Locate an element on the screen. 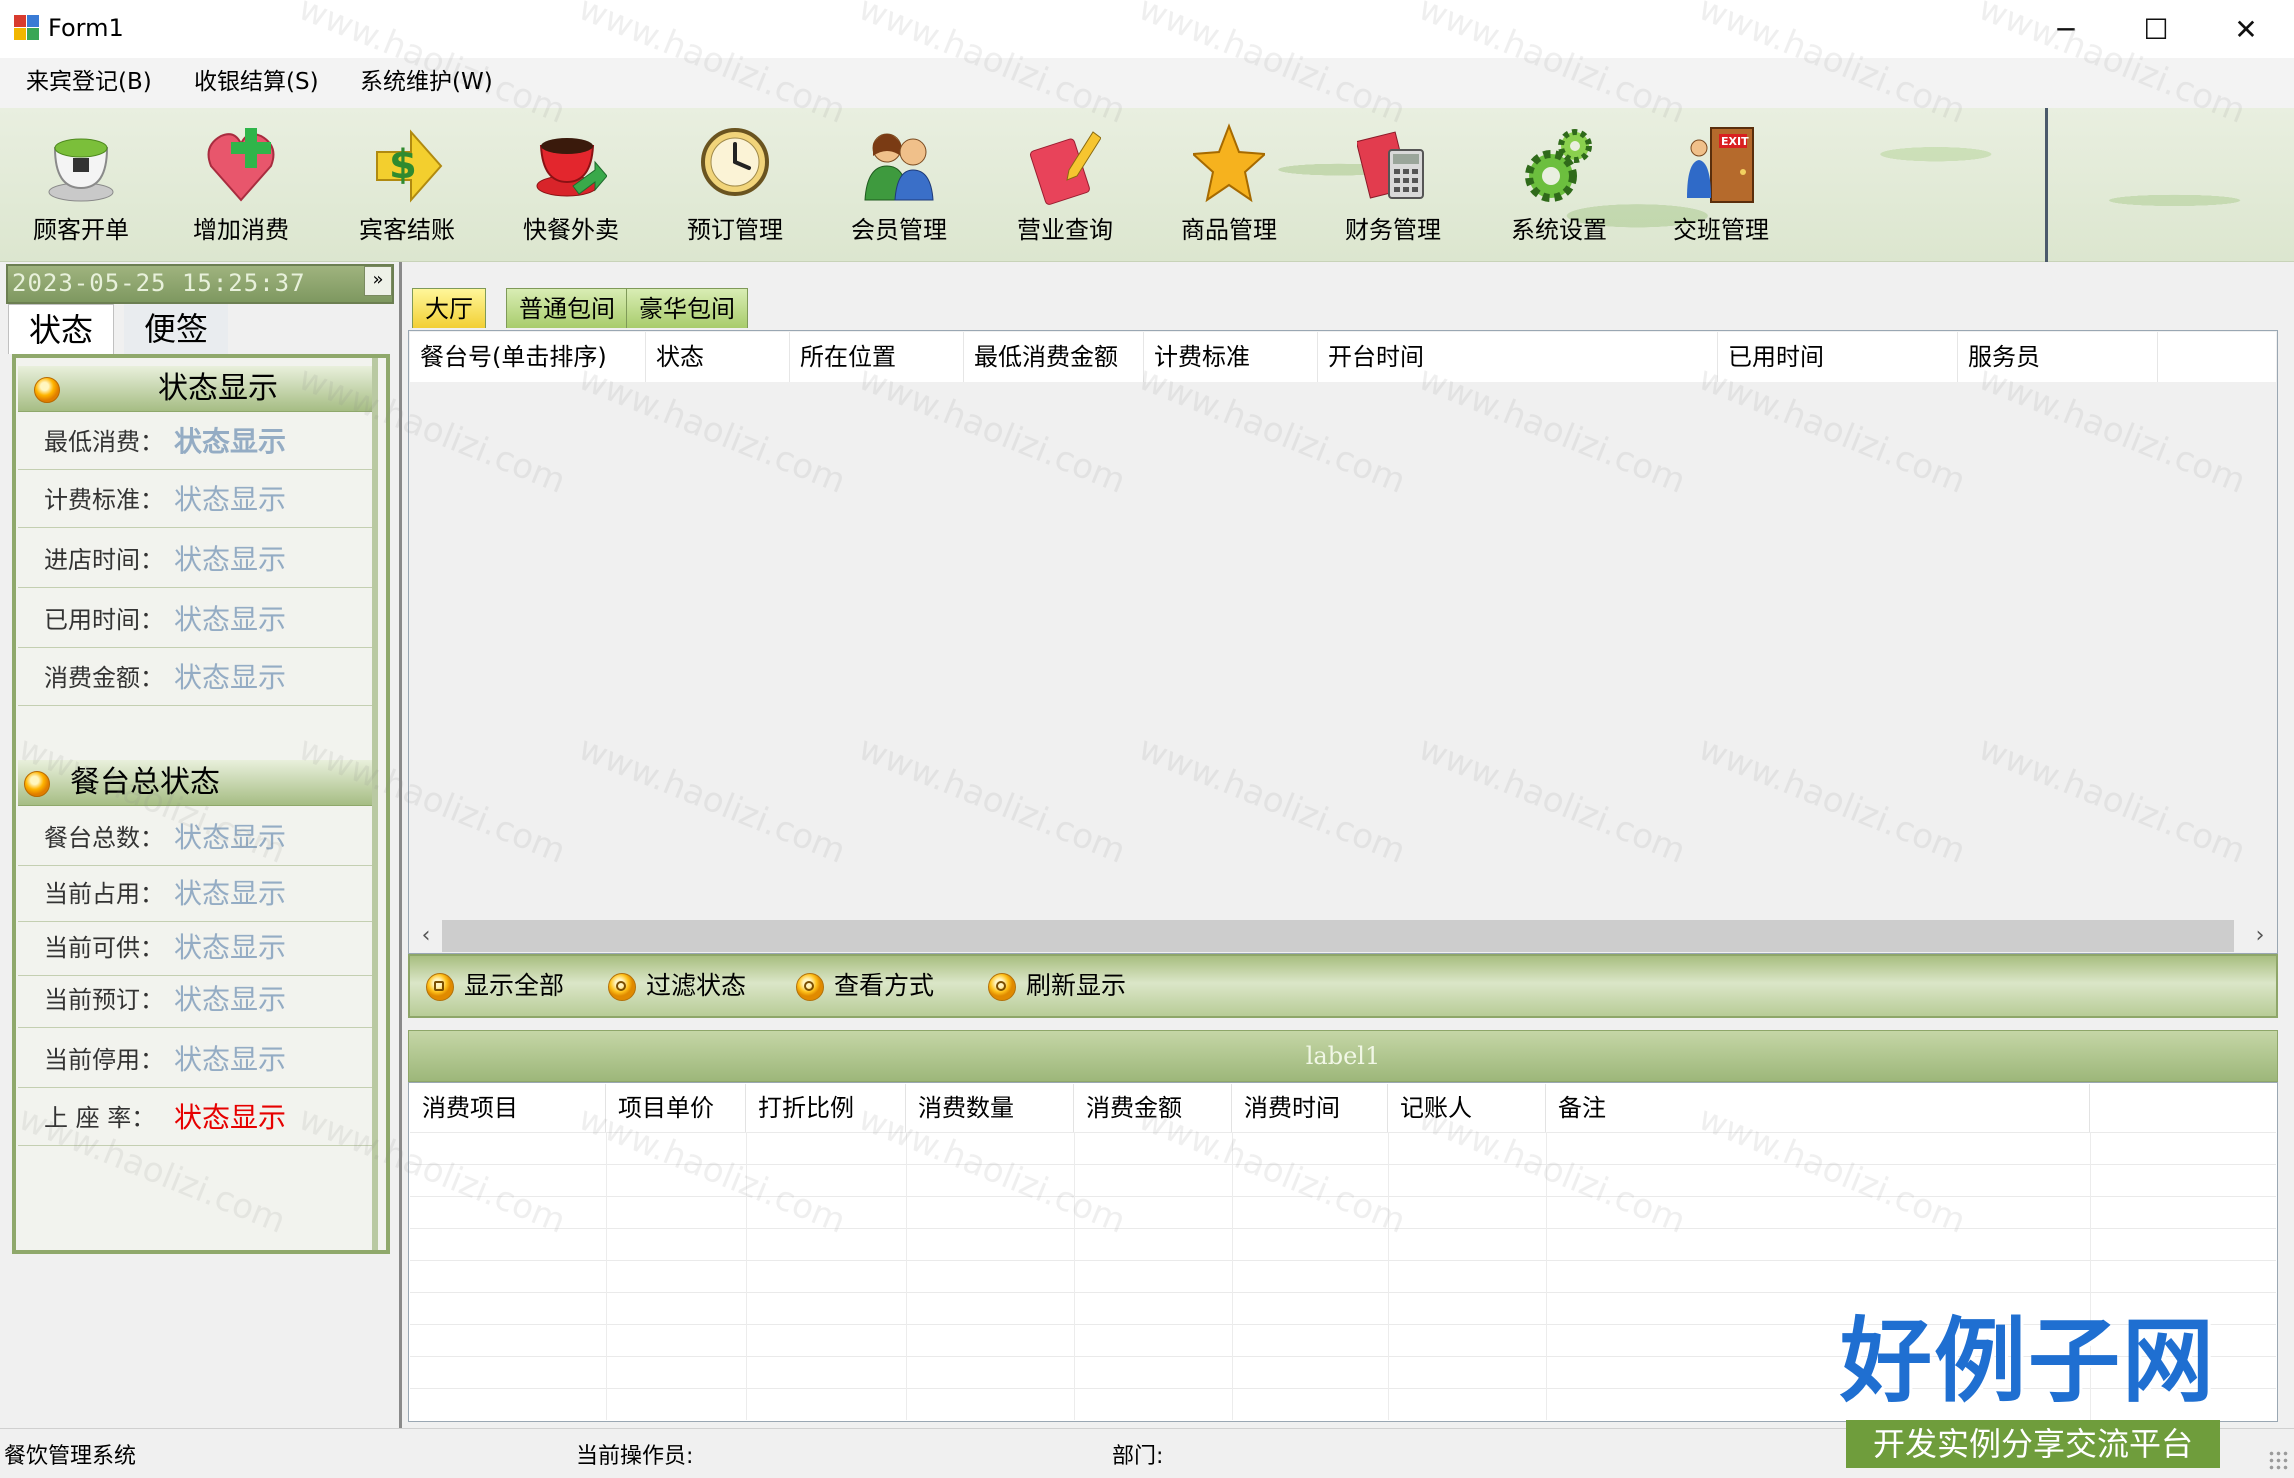 The width and height of the screenshot is (2294, 1478). title-bar is located at coordinates (1147, 29).